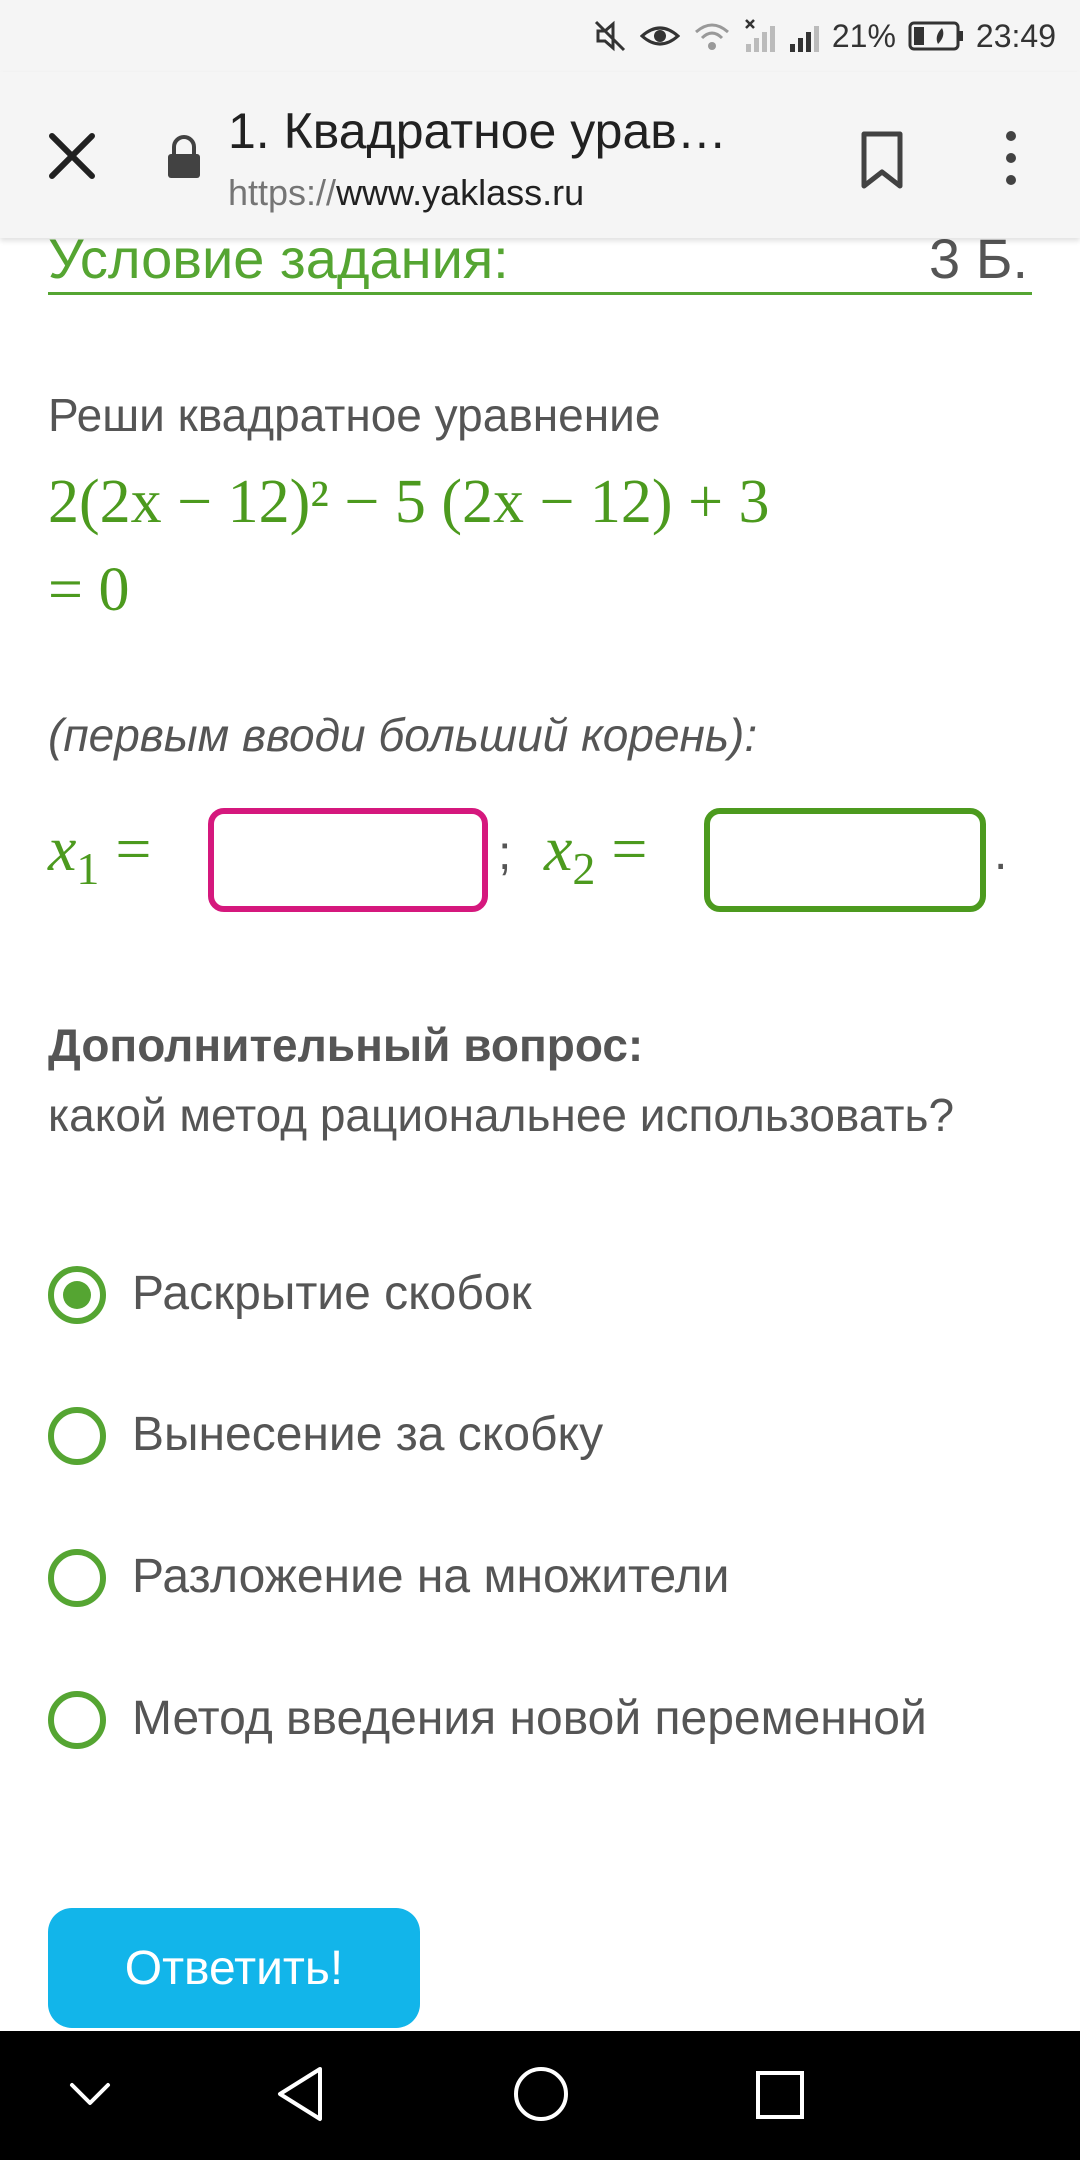 The image size is (1080, 2160). Describe the element at coordinates (845, 860) in the screenshot. I see `x2-input` at that location.